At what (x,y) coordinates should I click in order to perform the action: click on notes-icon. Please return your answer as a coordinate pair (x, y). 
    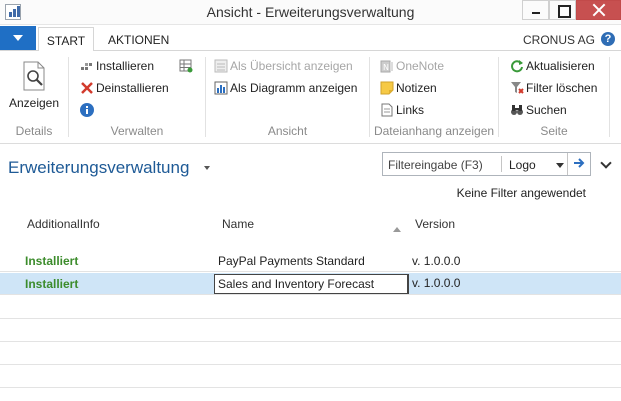
    Looking at the image, I should click on (387, 88).